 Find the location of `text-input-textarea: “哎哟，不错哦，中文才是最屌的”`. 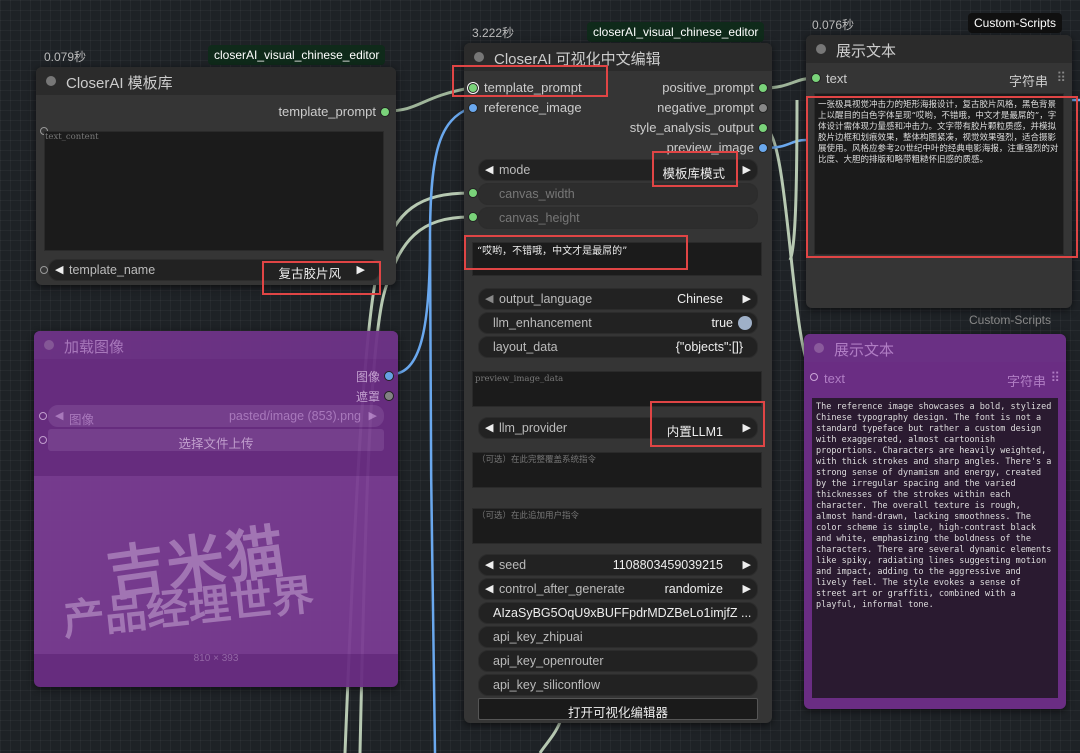

text-input-textarea: “哎哟，不错哦，中文才是最屌的” is located at coordinates (617, 259).